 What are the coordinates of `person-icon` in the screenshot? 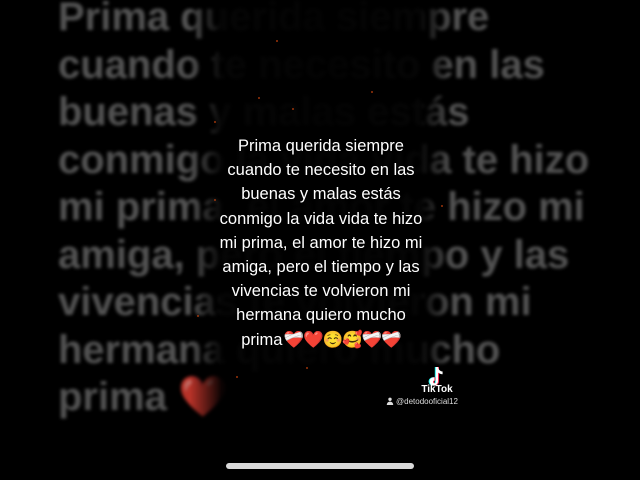 It's located at (390, 401).